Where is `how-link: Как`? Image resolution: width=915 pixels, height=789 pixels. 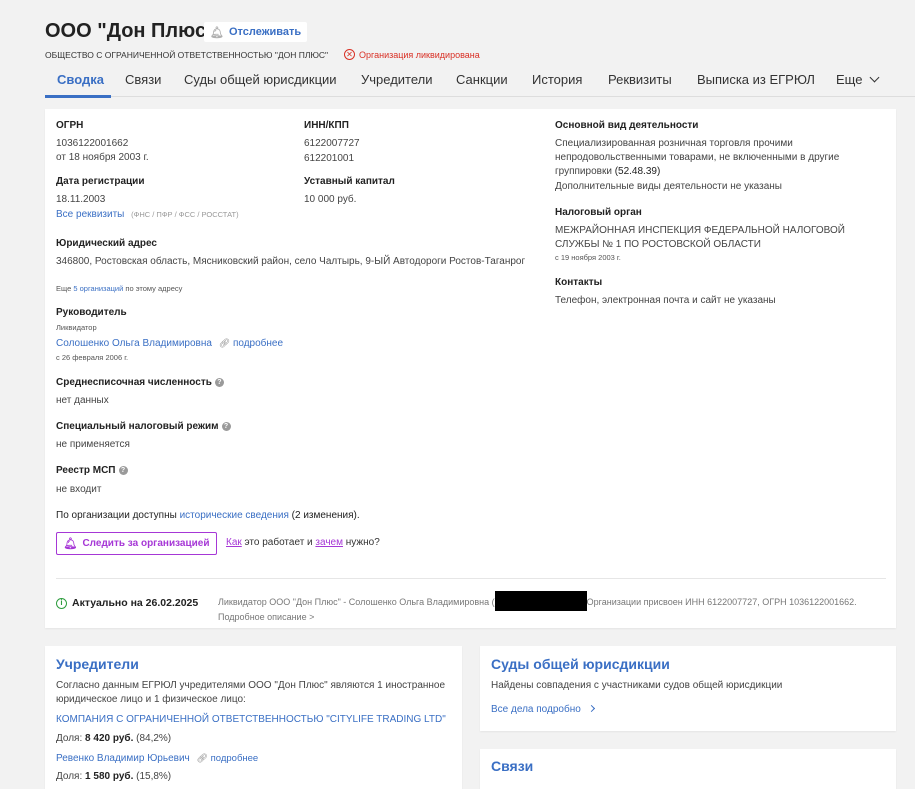 how-link: Как is located at coordinates (234, 542).